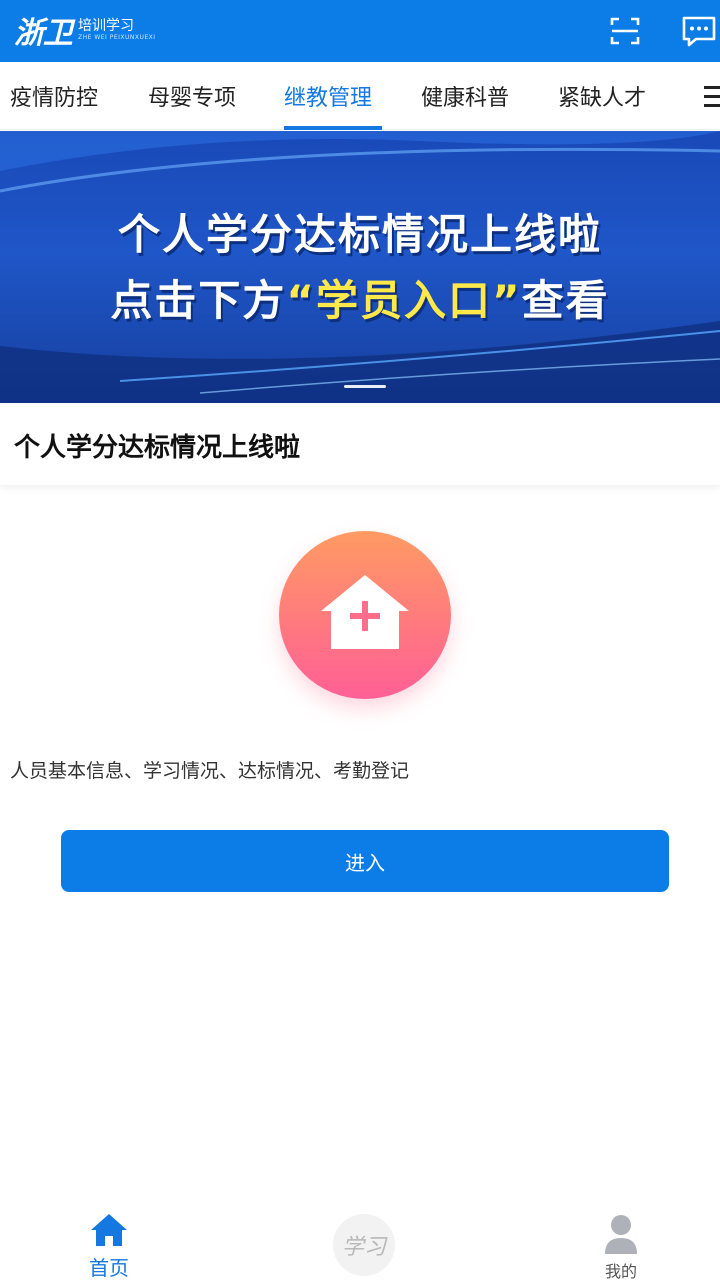 This screenshot has width=720, height=1280. Describe the element at coordinates (365, 386) in the screenshot. I see `carousel-indicator` at that location.